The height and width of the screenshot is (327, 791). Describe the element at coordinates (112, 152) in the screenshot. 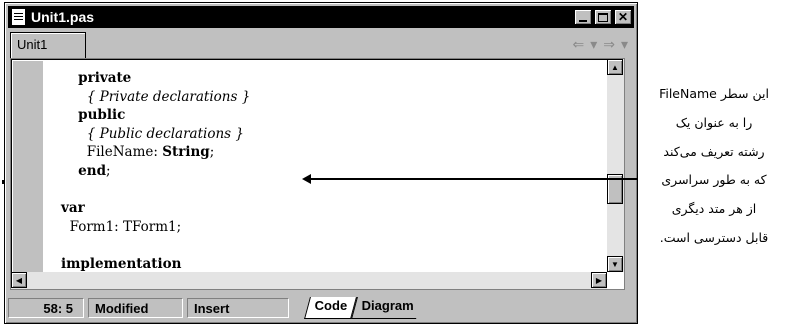

I see `code-token: FileName:` at that location.